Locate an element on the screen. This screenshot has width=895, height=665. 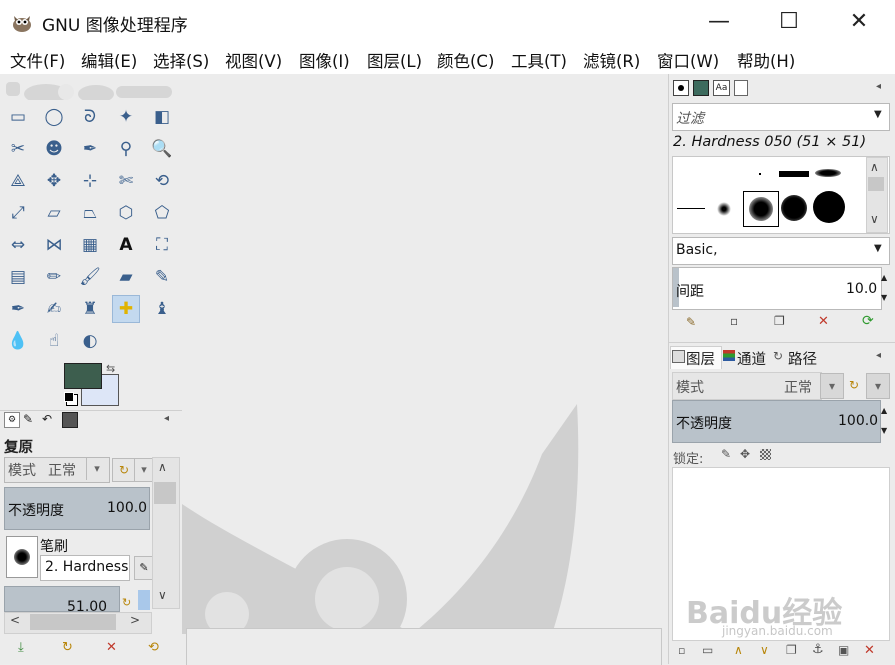
delete-tool-preset-icon: ✕ is located at coordinates (111, 647).